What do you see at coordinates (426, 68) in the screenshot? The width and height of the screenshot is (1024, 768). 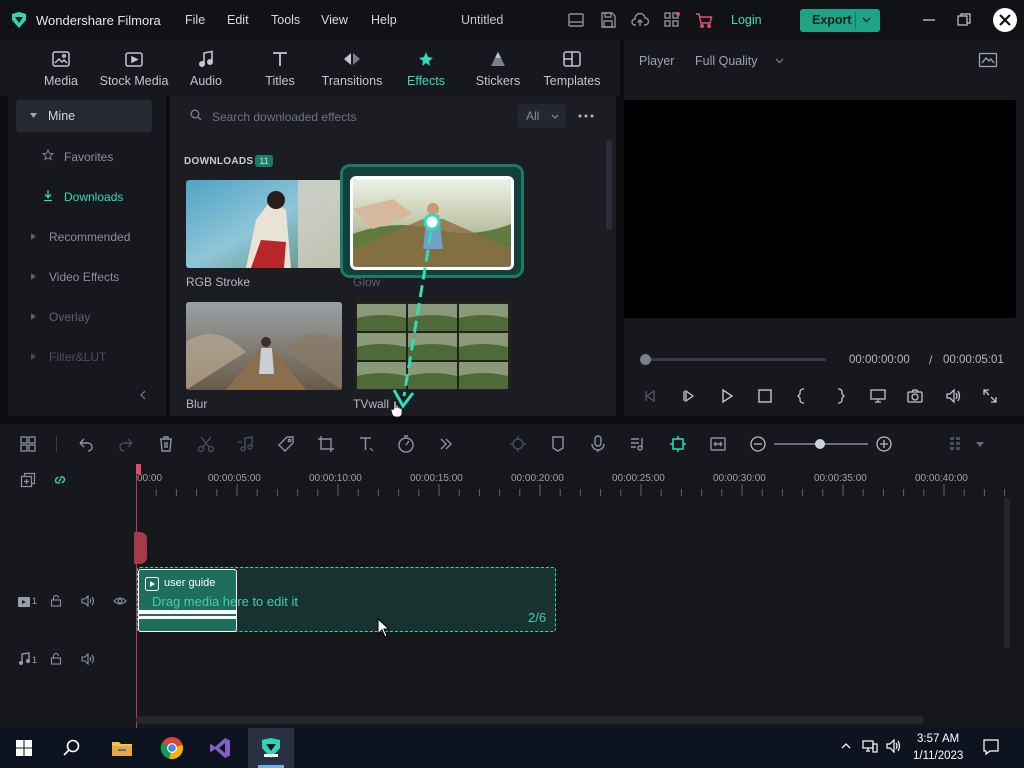 I see `tab-effects: Effects` at bounding box center [426, 68].